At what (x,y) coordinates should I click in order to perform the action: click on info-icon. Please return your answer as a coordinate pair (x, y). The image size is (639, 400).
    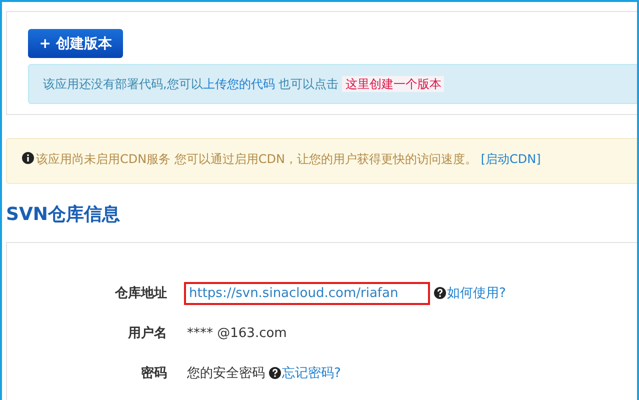
    Looking at the image, I should click on (28, 158).